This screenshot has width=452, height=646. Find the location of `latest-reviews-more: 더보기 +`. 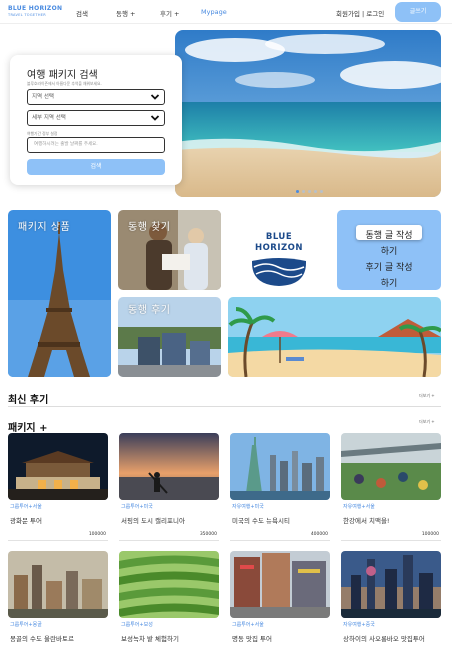

latest-reviews-more: 더보기 + is located at coordinates (427, 396).